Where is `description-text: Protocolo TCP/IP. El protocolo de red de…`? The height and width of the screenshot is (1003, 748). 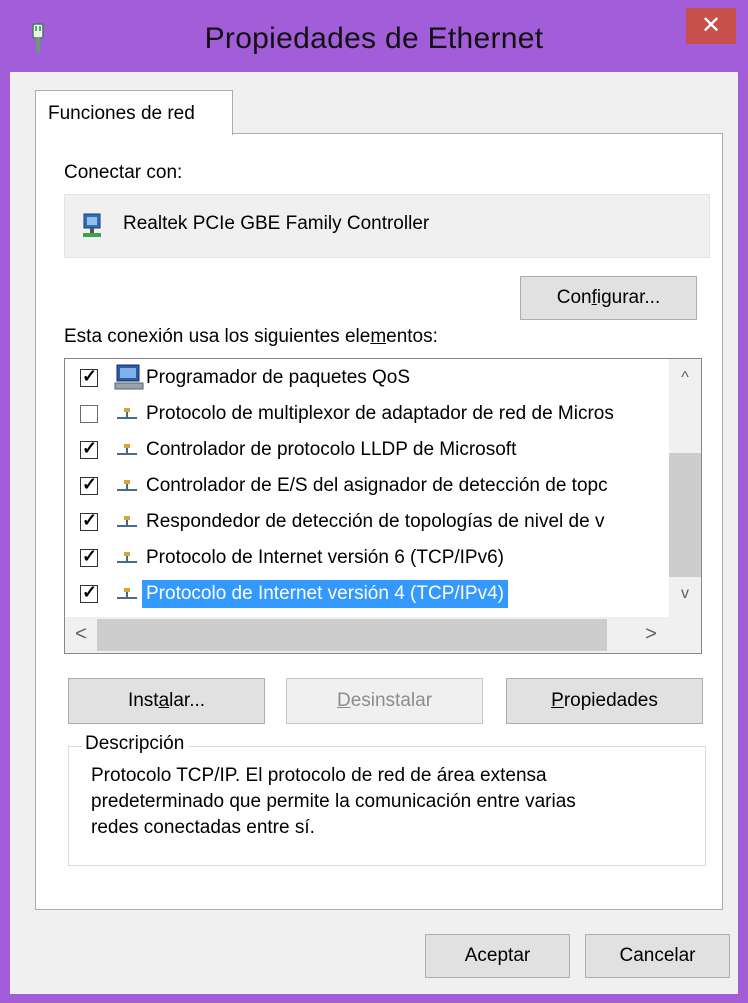 description-text: Protocolo TCP/IP. El protocolo de red de… is located at coordinates (333, 801).